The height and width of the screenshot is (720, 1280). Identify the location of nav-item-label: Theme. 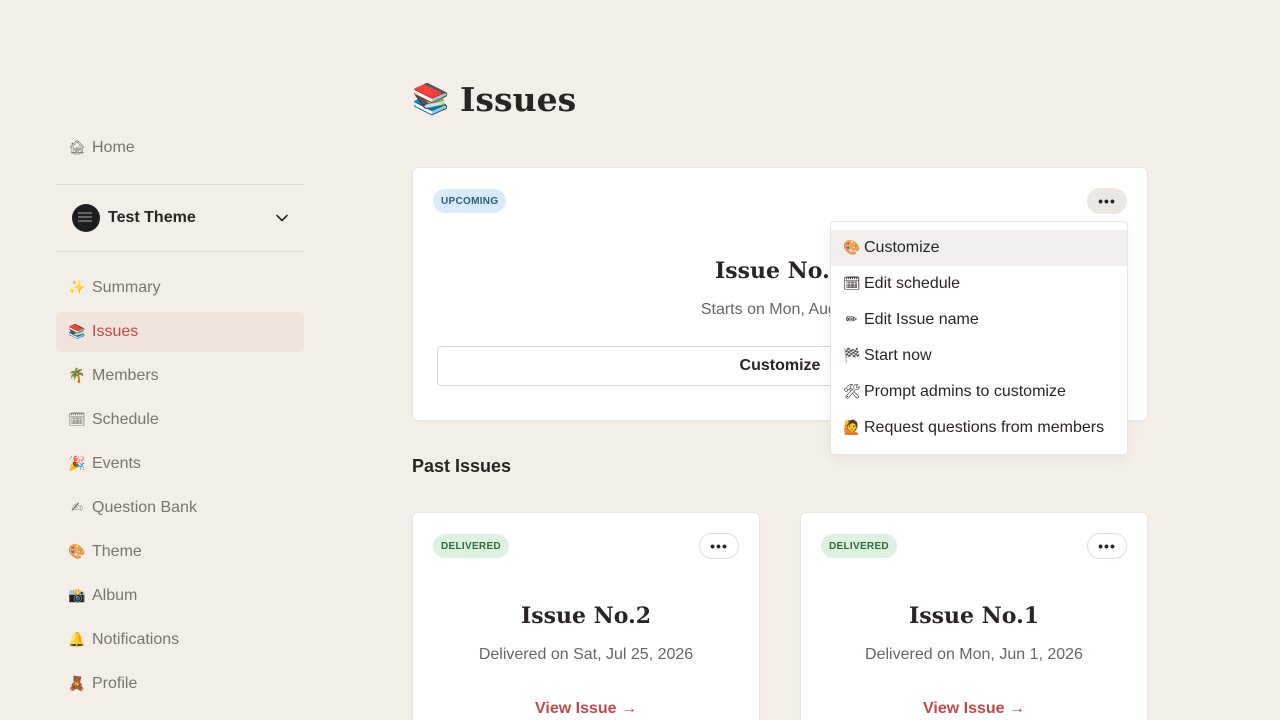
(117, 551).